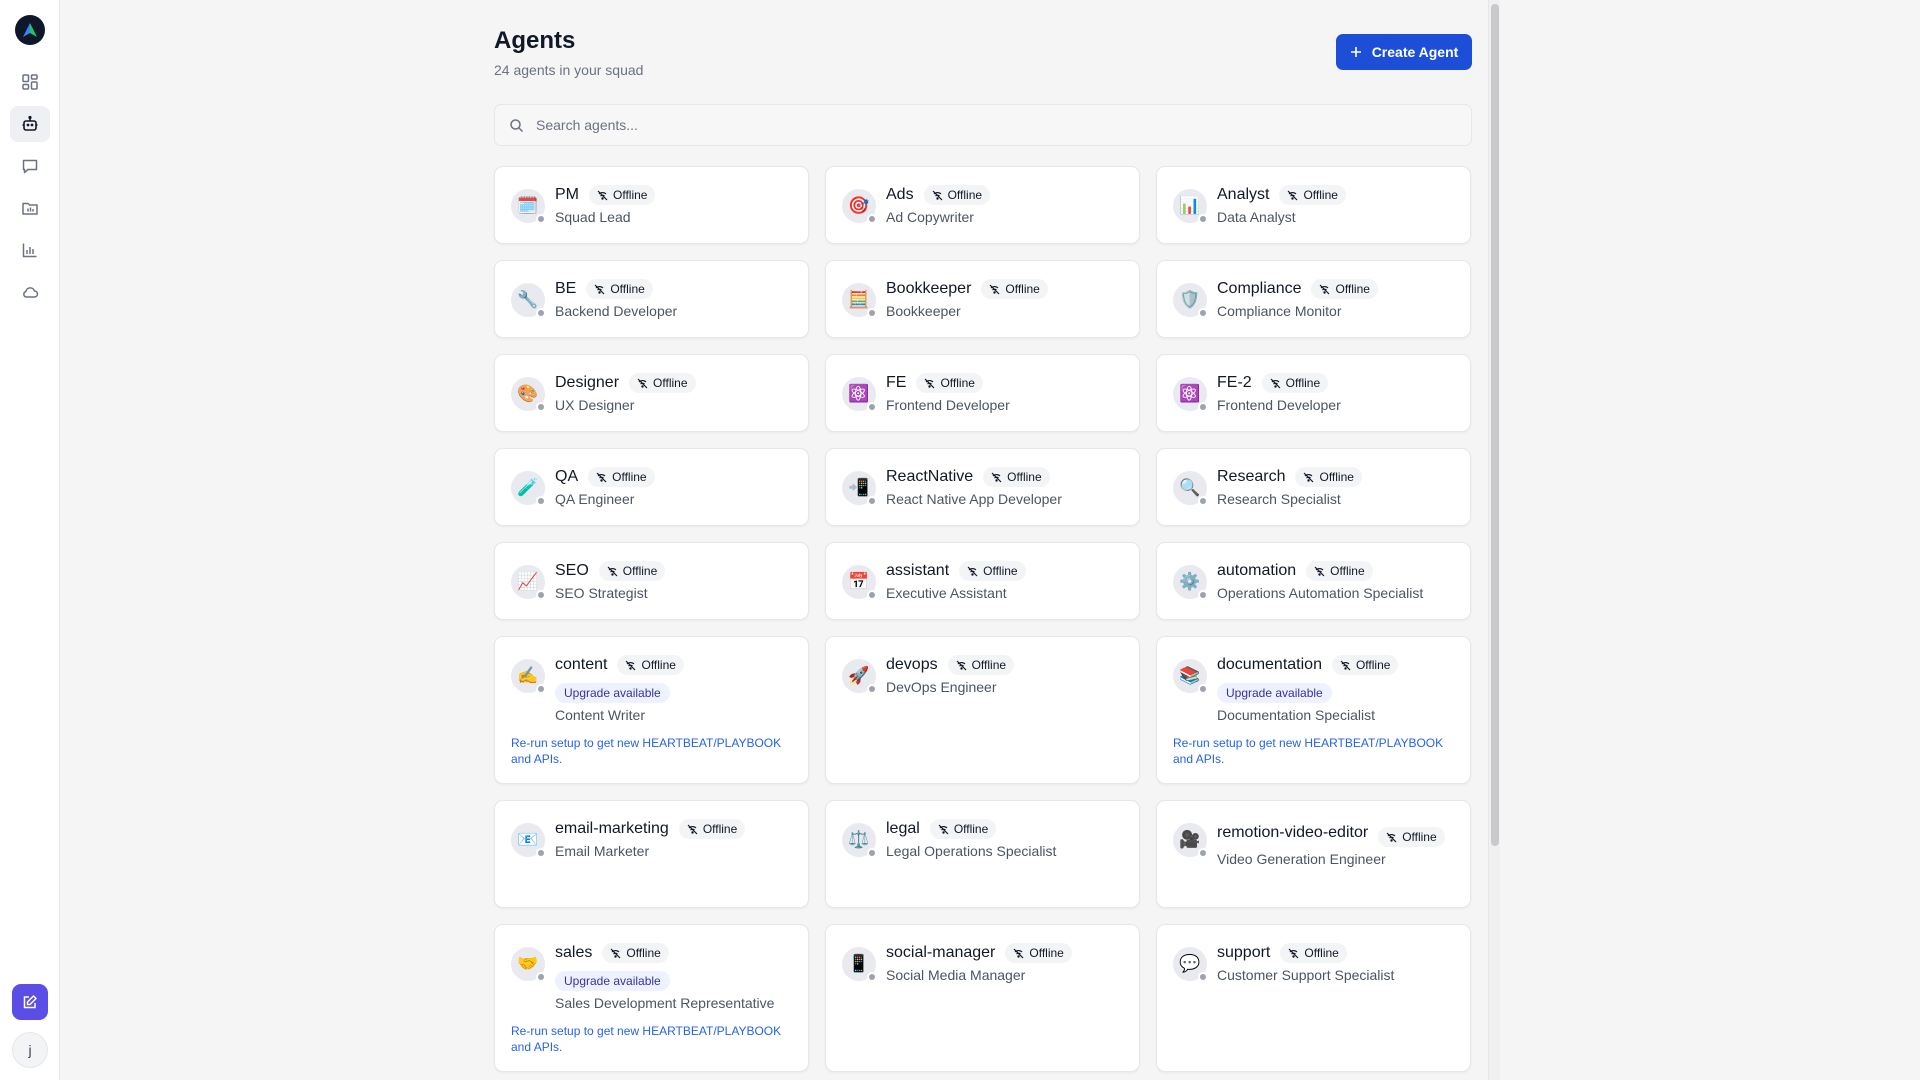 This screenshot has height=1080, width=1920. Describe the element at coordinates (1296, 715) in the screenshot. I see `agent-role: Documentation Specialist` at that location.